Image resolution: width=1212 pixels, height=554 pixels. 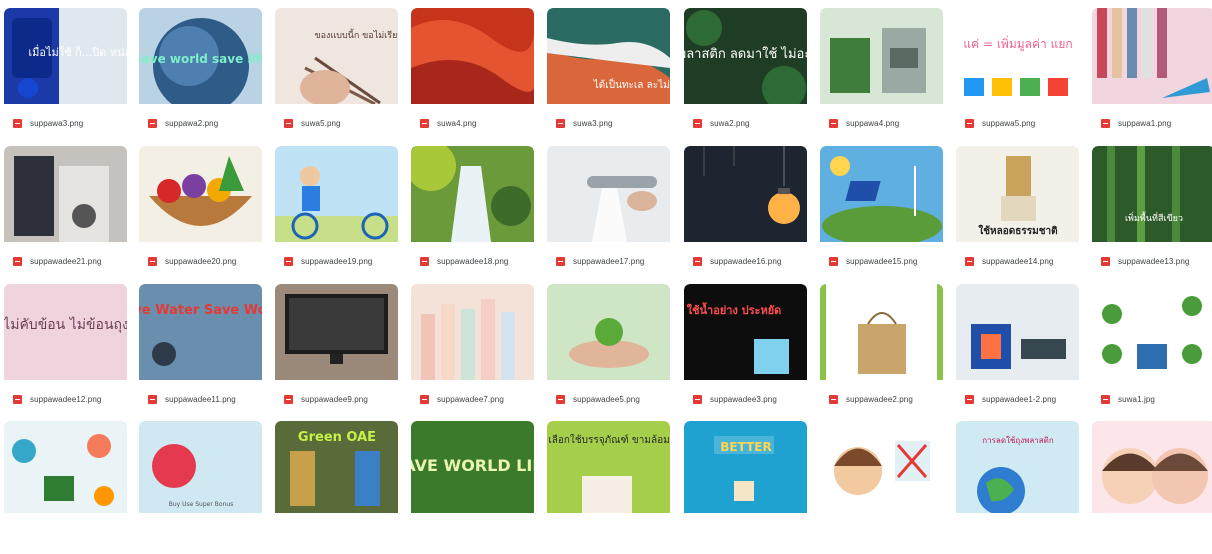 What do you see at coordinates (200, 56) in the screenshot?
I see `thumbnail-image: Save world save life` at bounding box center [200, 56].